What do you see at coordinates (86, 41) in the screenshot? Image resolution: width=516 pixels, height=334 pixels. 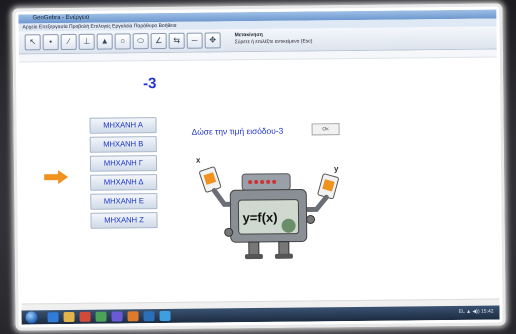 I see `perpendicular-icon: ⊥` at bounding box center [86, 41].